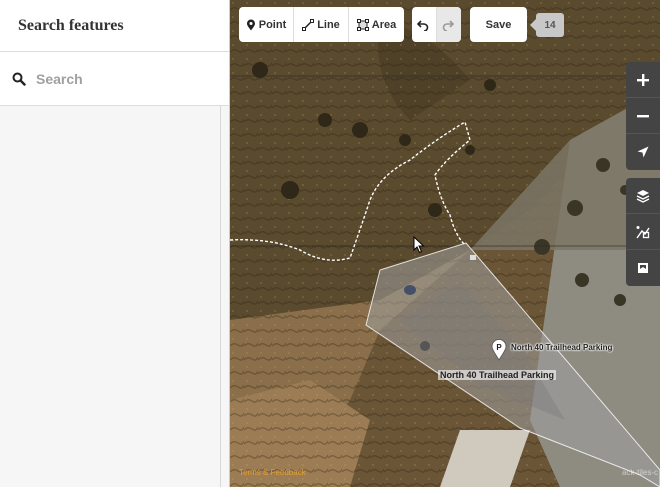 This screenshot has width=660, height=487. I want to click on poi-marker-letter: P, so click(499, 347).